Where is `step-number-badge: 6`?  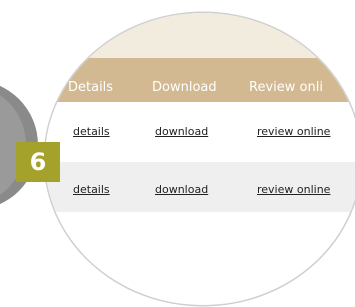
step-number-badge: 6 is located at coordinates (38, 162).